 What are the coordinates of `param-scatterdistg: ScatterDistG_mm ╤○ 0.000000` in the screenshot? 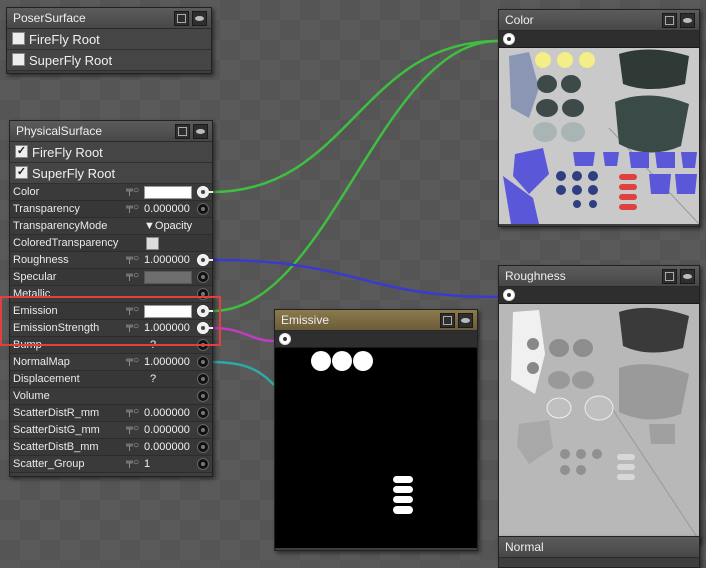 It's located at (111, 430).